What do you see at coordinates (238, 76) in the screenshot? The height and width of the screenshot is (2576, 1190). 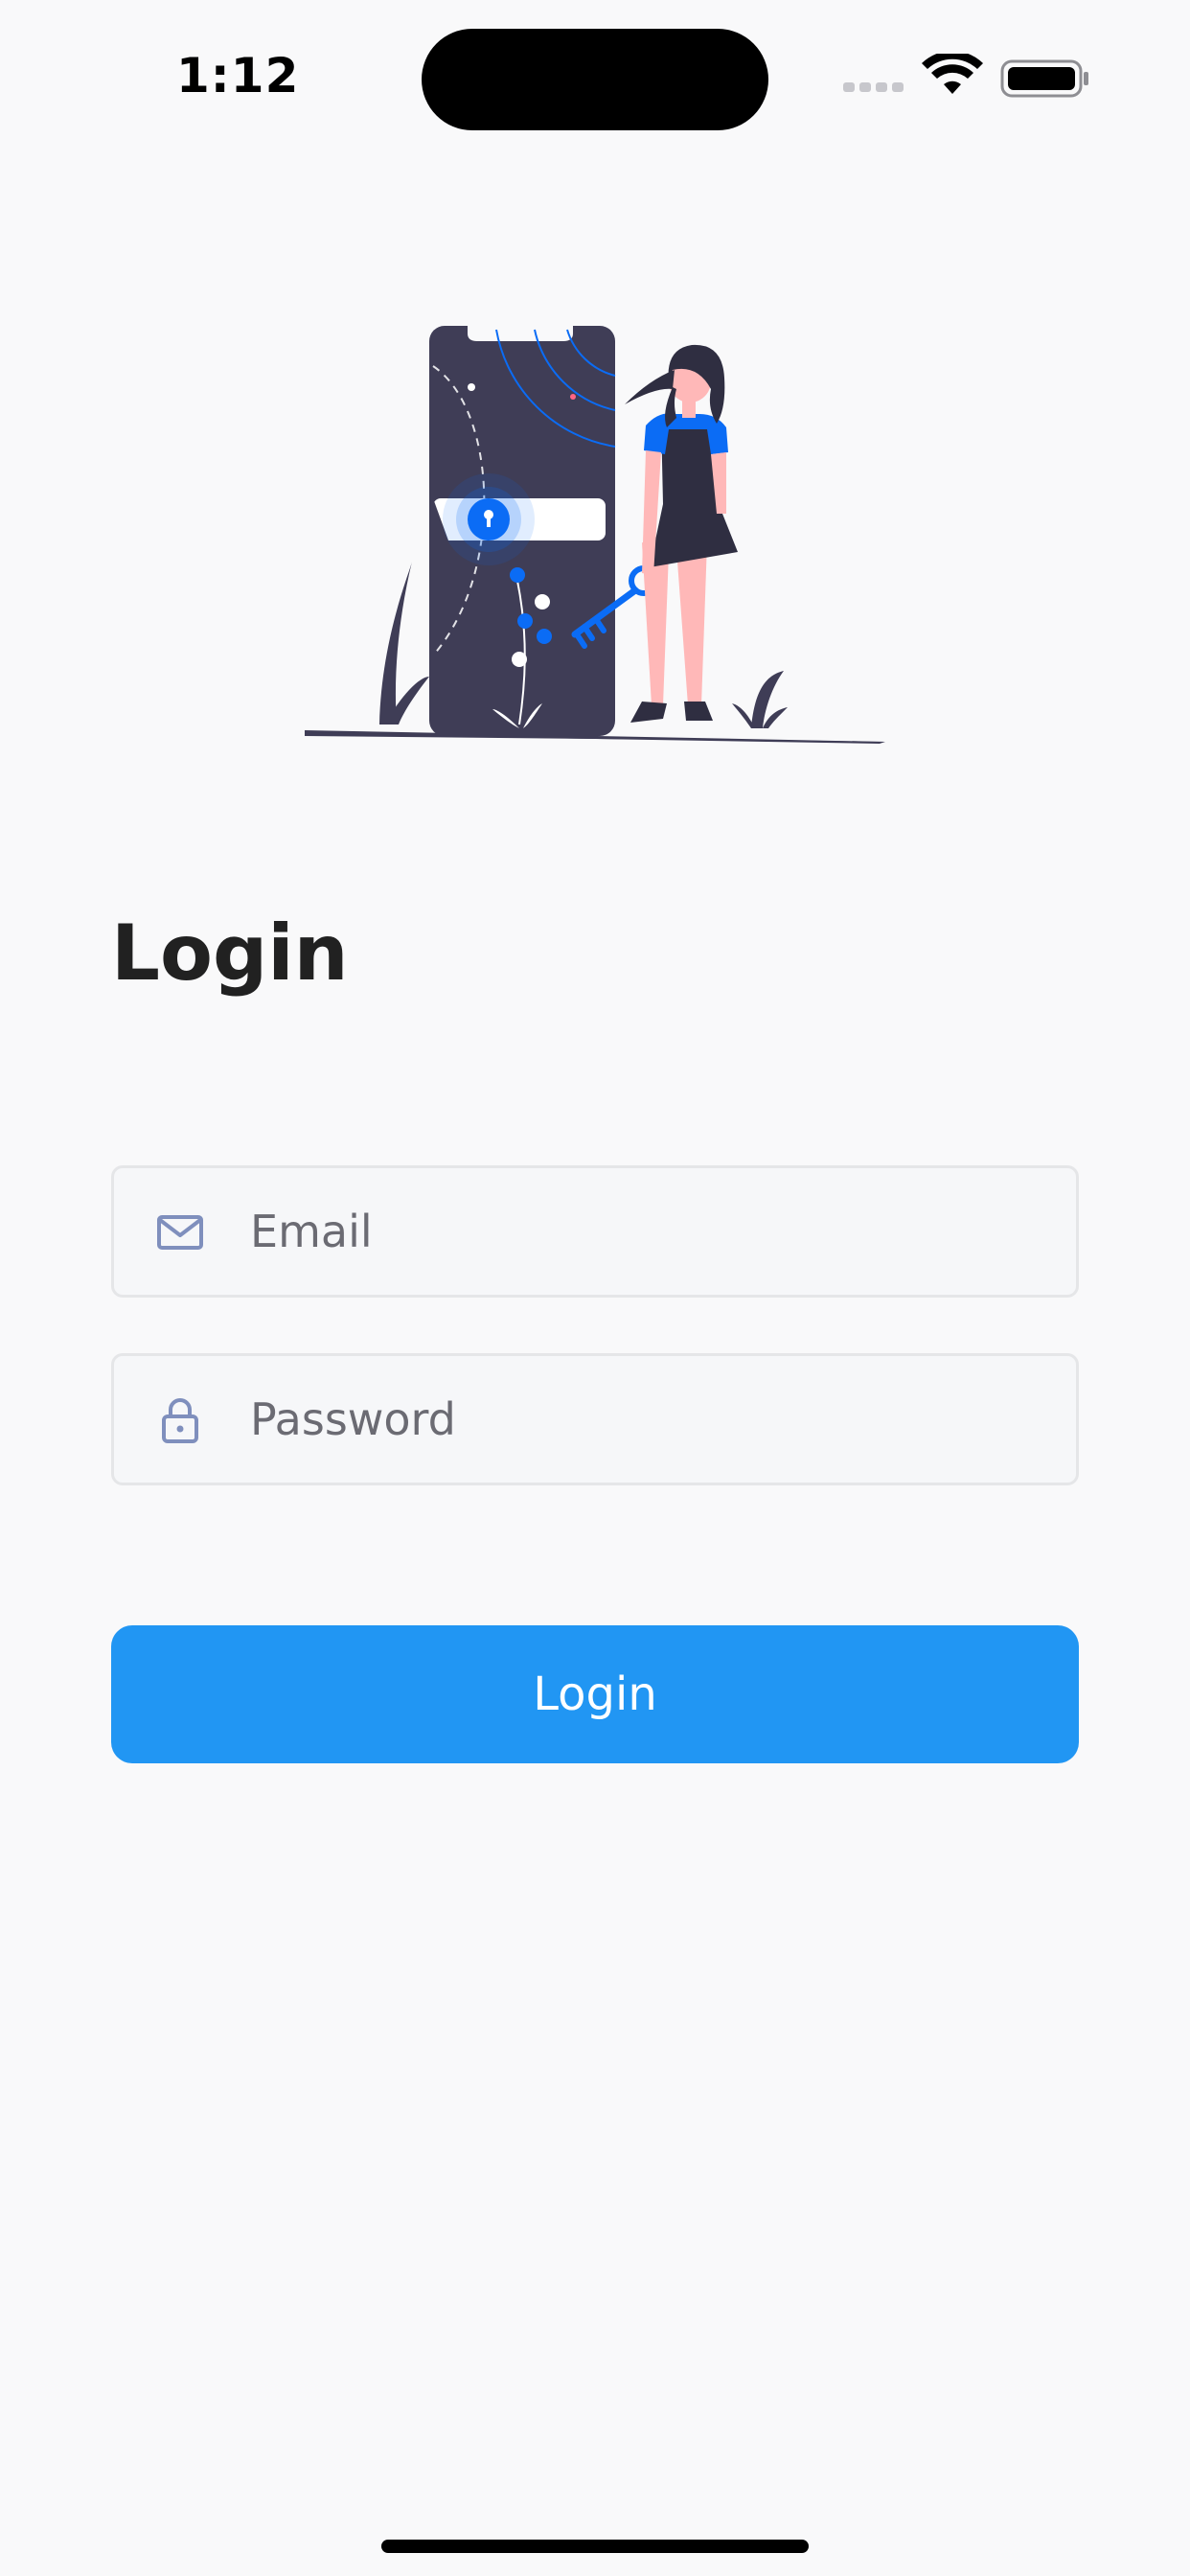 I see `status-time: 1:12` at bounding box center [238, 76].